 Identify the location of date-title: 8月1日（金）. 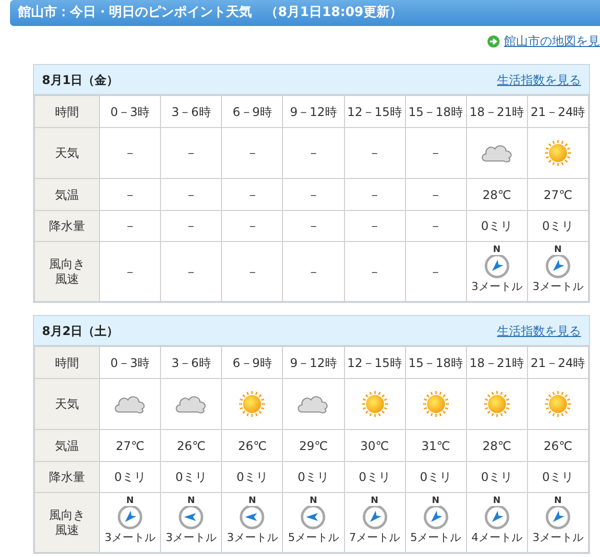
(80, 80).